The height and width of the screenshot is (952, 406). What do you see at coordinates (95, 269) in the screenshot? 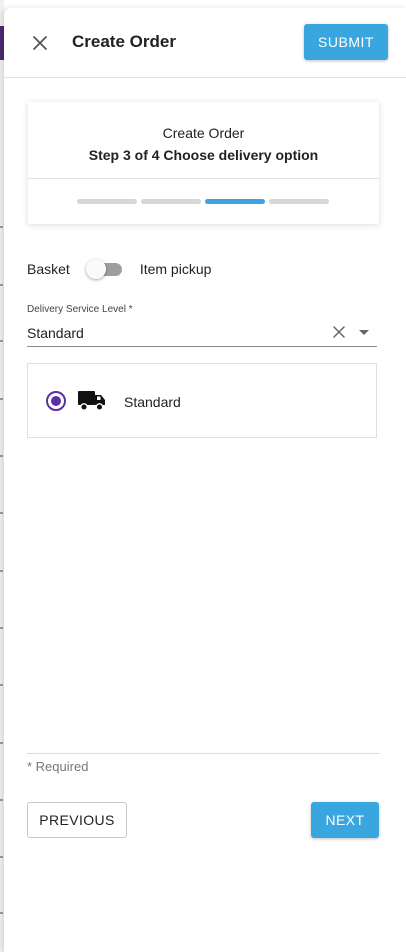
I see `toggle-thumb` at bounding box center [95, 269].